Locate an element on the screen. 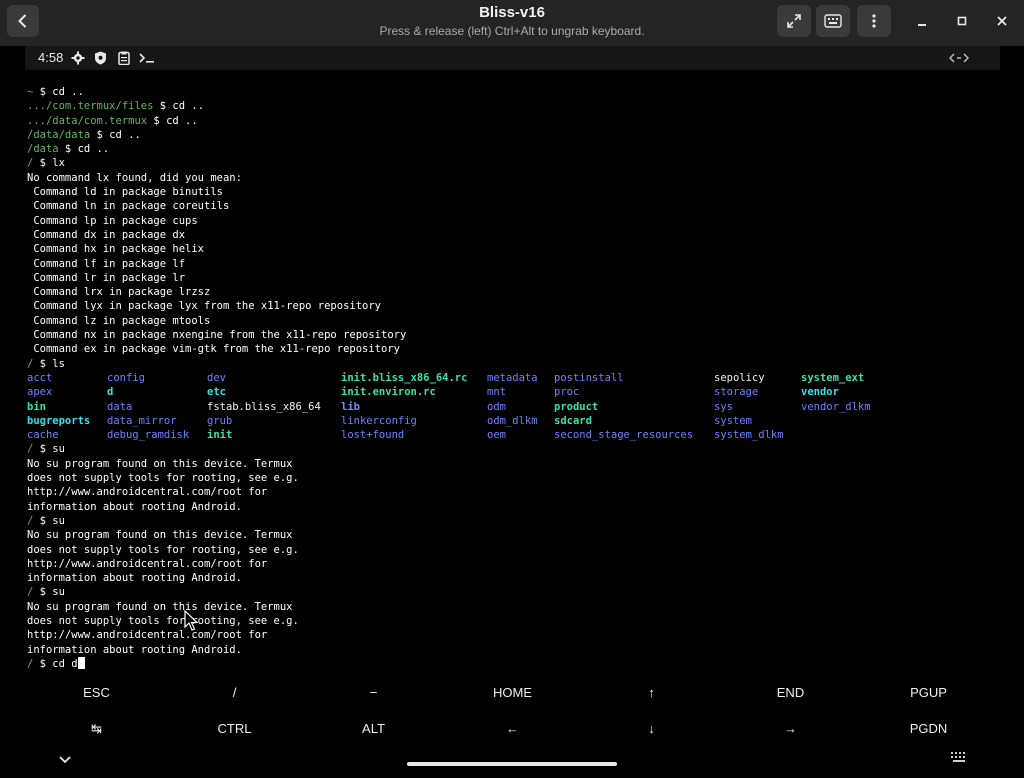 The width and height of the screenshot is (1024, 778). ls-entry: sdcard is located at coordinates (573, 420).